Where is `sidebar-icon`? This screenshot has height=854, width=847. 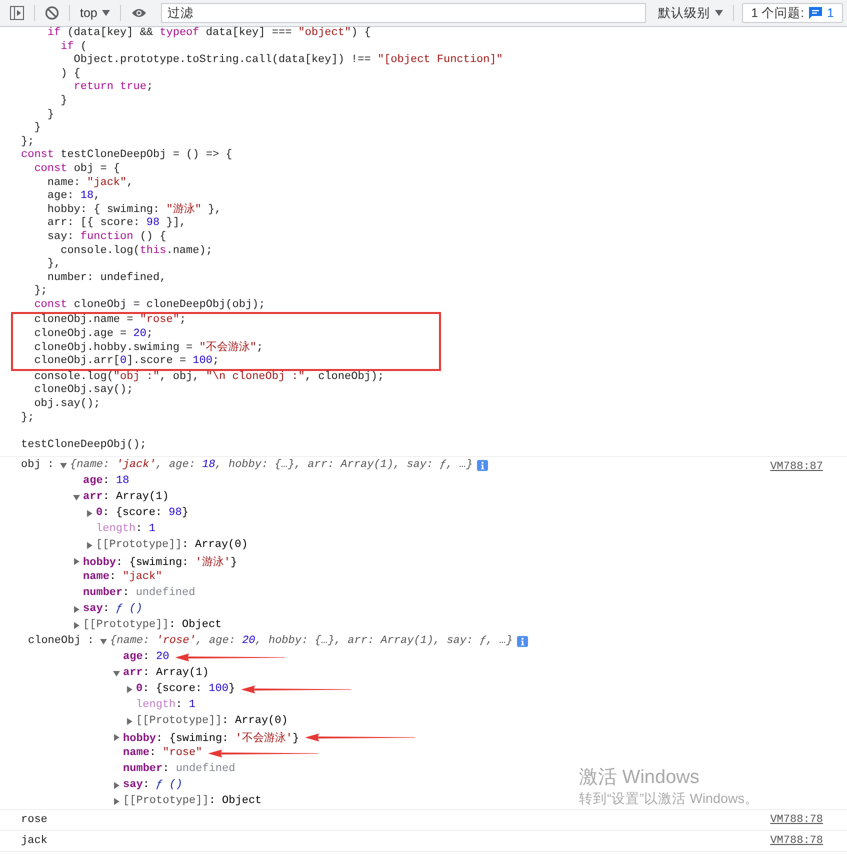
sidebar-icon is located at coordinates (17, 13).